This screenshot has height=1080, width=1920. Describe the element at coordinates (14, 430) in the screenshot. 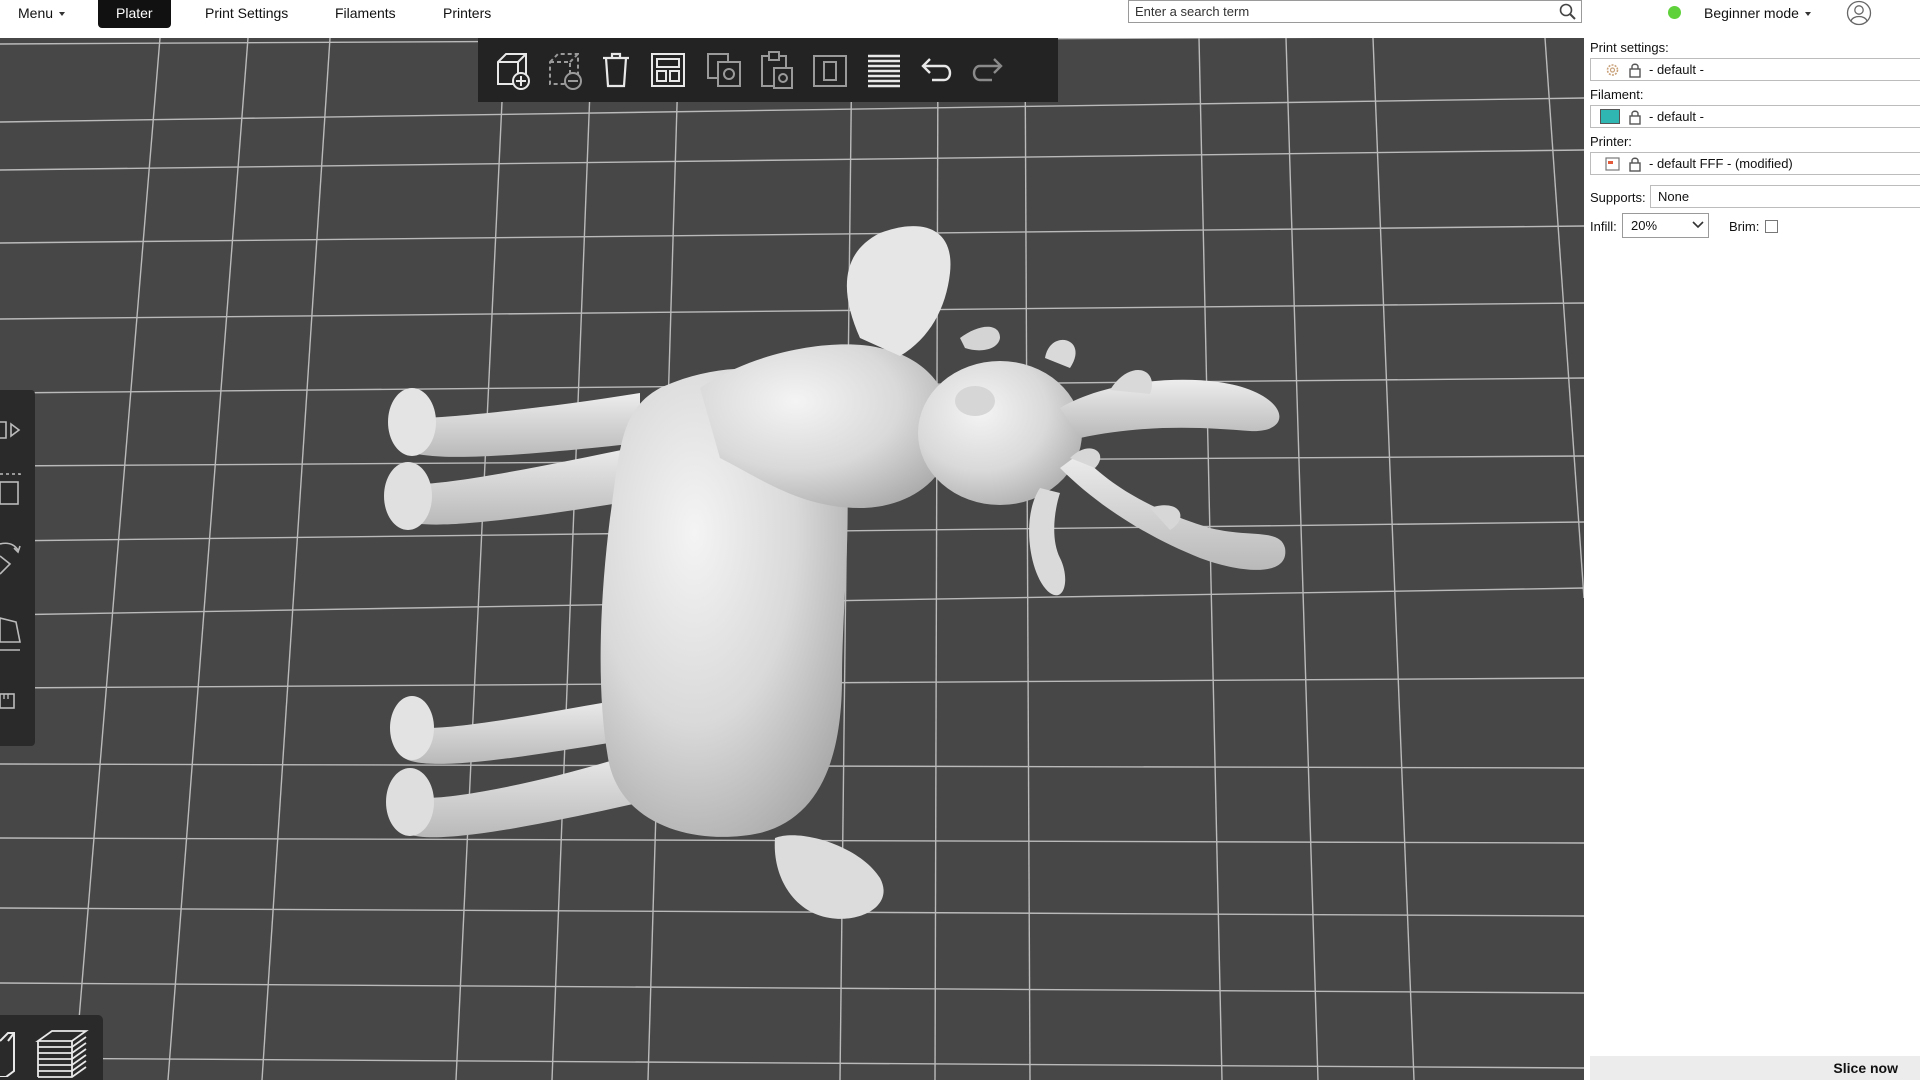

I see `move-icon` at that location.